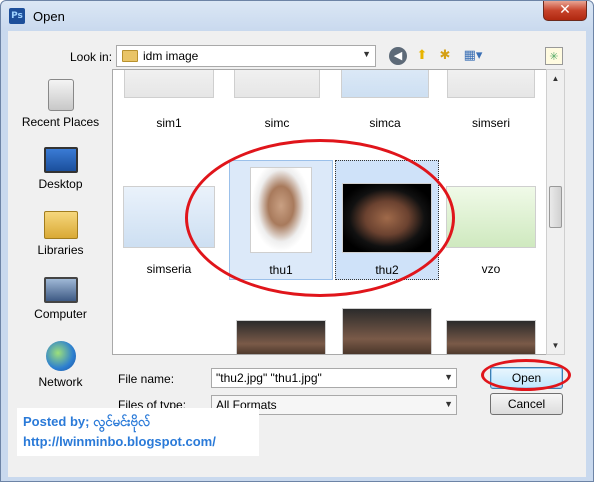  I want to click on close-button: ✕, so click(565, 11).